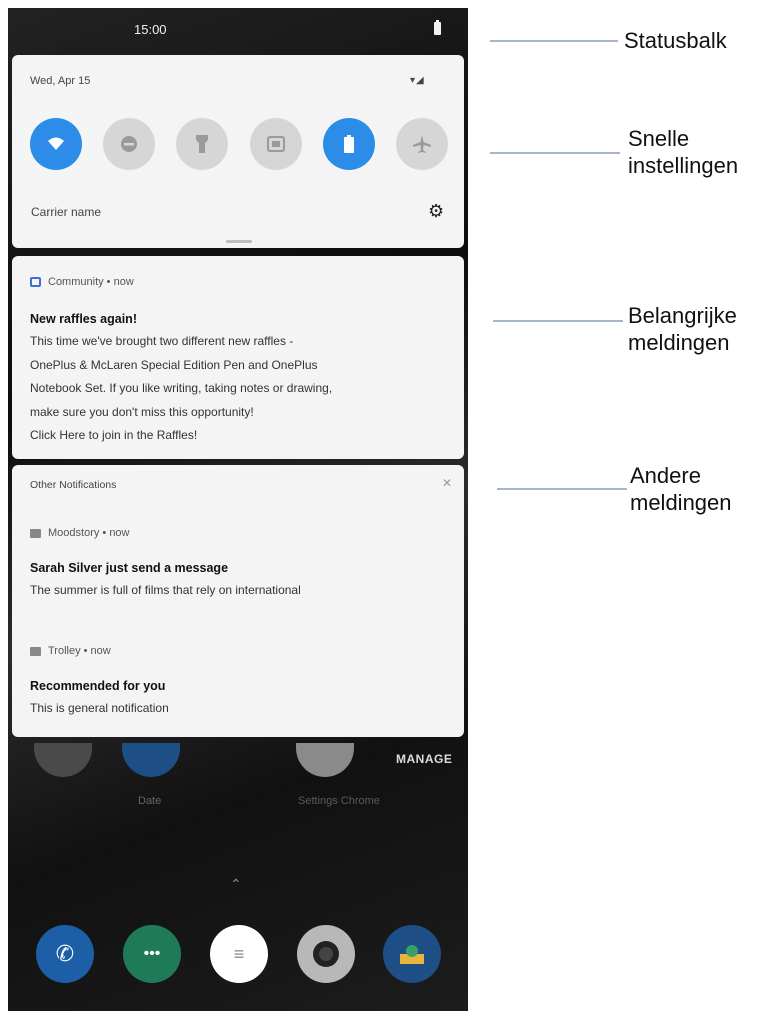 This screenshot has width=765, height=1019. Describe the element at coordinates (238, 151) in the screenshot. I see `quick-settings-panel: Wed, Apr 15 ▾◢ Carrier name ⚙` at that location.